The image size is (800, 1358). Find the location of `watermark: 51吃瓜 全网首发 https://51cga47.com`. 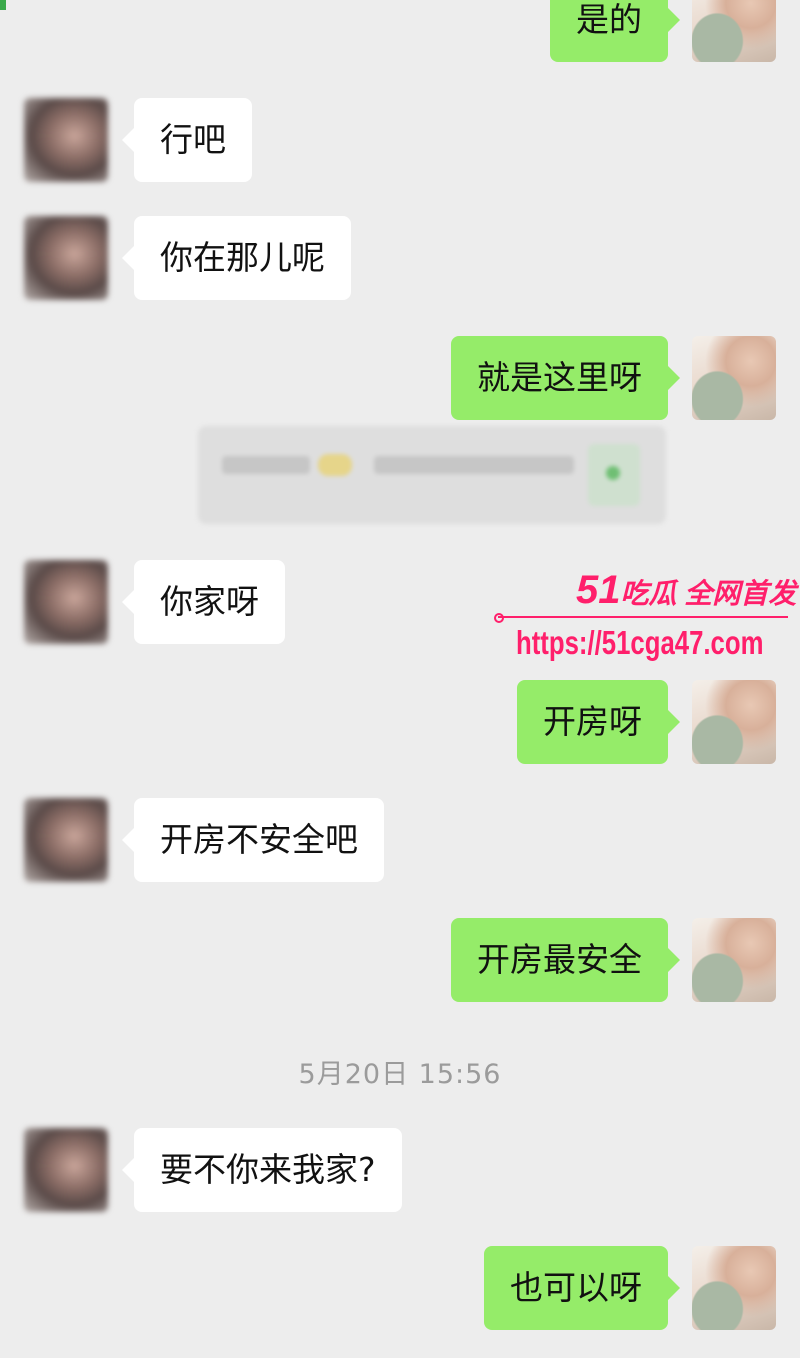

watermark: 51吃瓜 全网首发 https://51cga47.com is located at coordinates (645, 618).